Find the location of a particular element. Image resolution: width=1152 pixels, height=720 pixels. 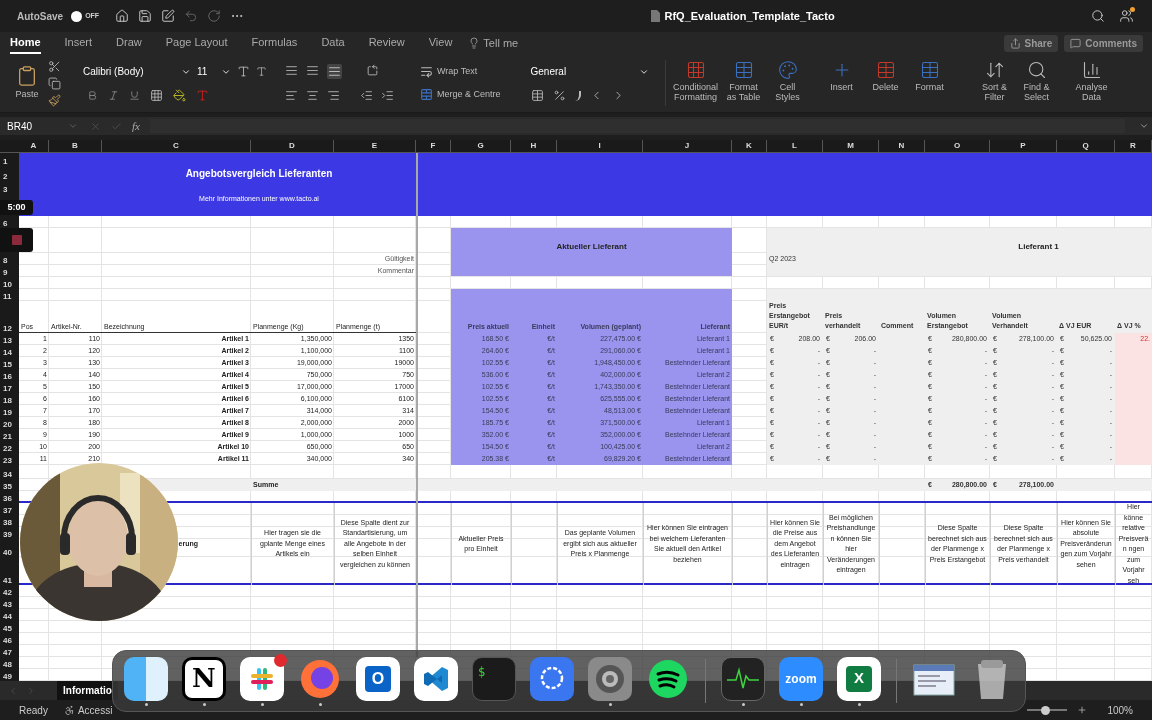

ribbon-tab: View is located at coordinates (440, 43).